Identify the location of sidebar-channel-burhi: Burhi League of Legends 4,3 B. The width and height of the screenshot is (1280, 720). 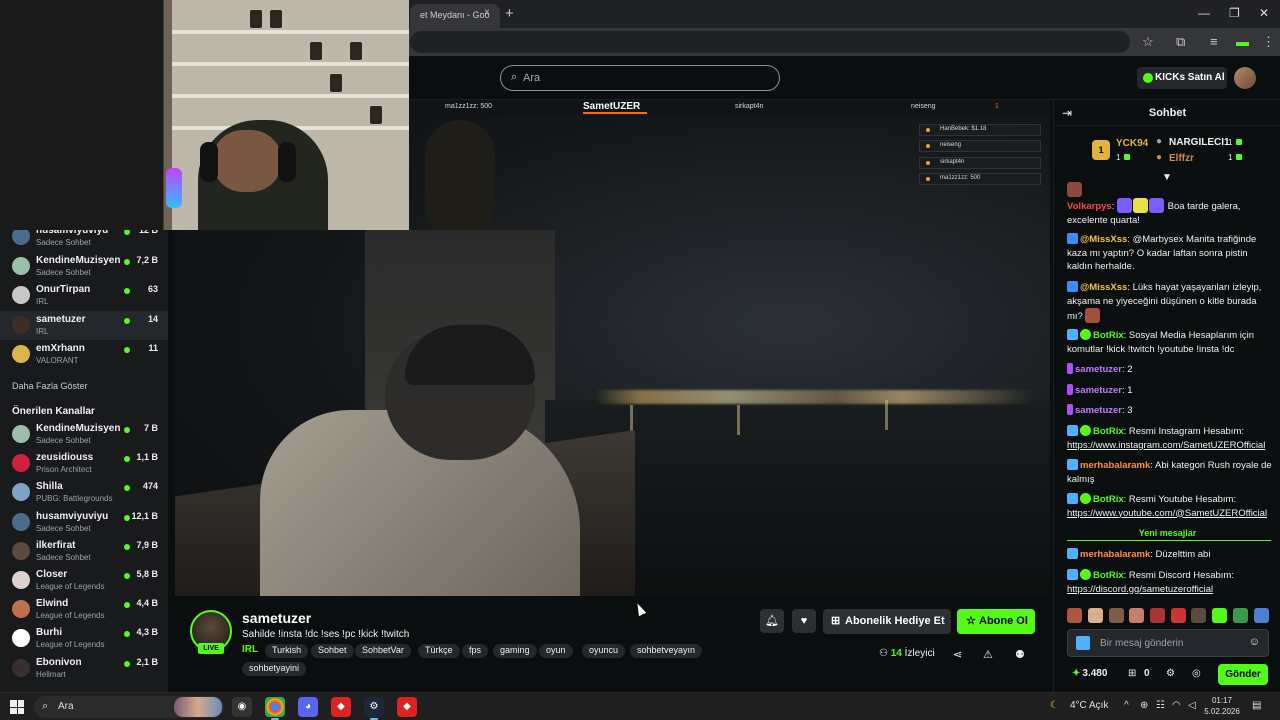
(84, 638).